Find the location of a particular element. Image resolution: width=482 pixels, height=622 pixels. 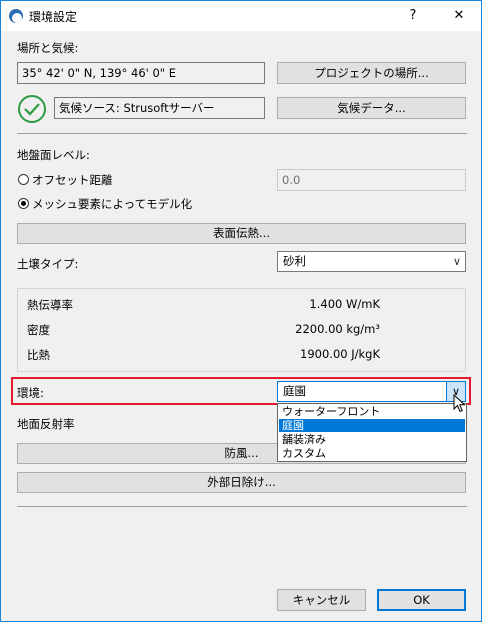

soil-type-value: 砂利 is located at coordinates (294, 261).